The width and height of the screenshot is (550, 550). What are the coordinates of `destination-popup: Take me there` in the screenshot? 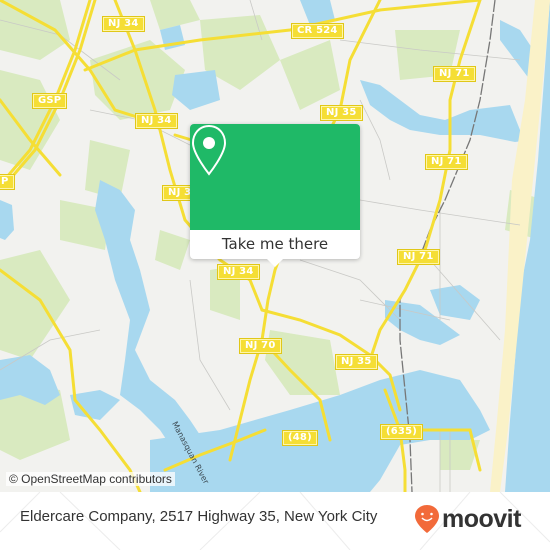 It's located at (275, 195).